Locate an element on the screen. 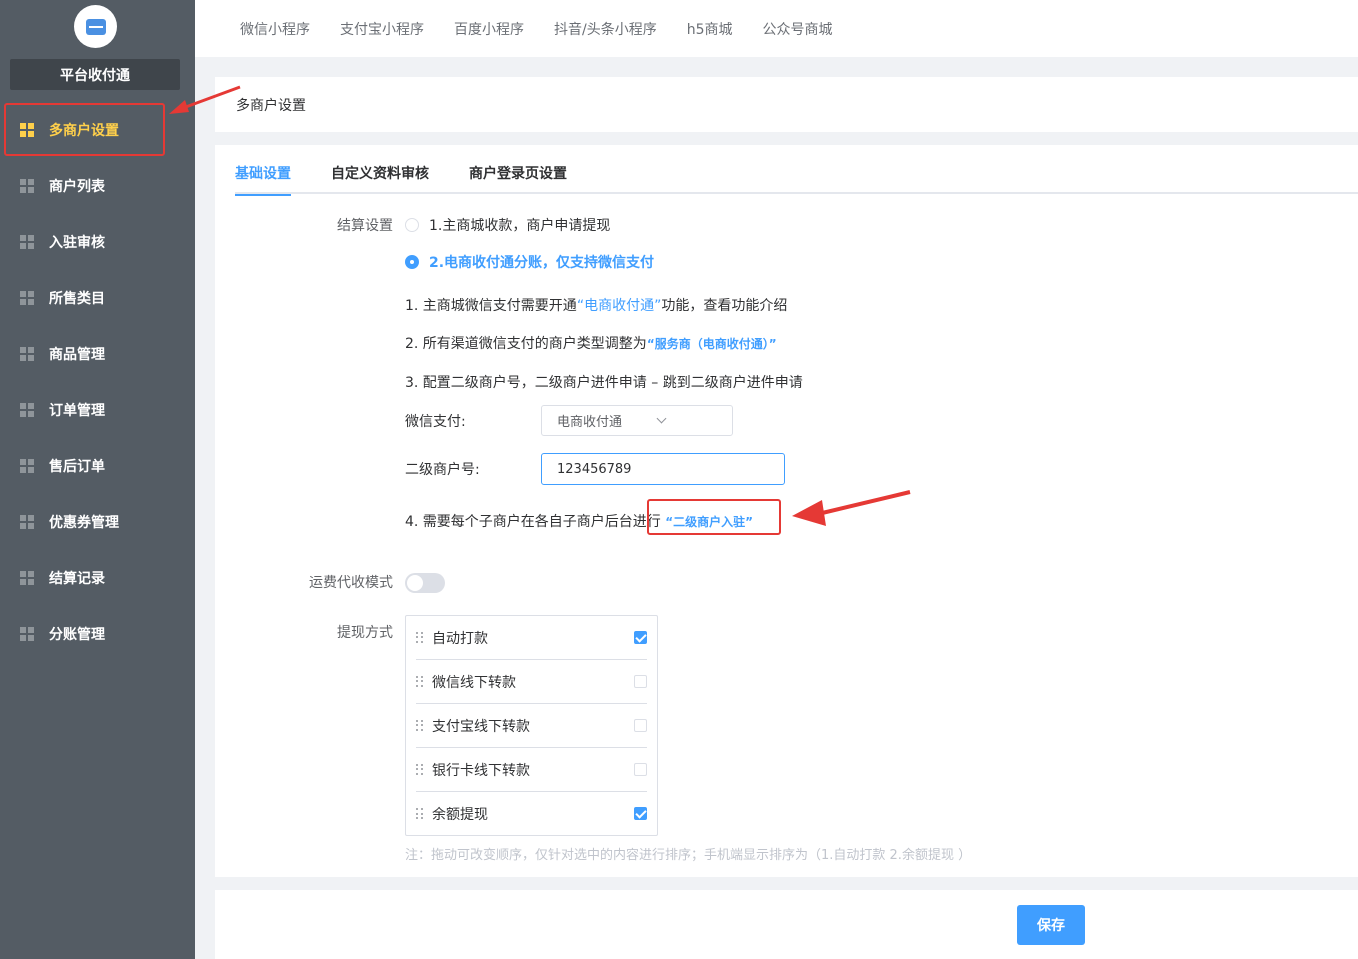 This screenshot has width=1358, height=959. list-item: 微信线下转款 is located at coordinates (531, 682).